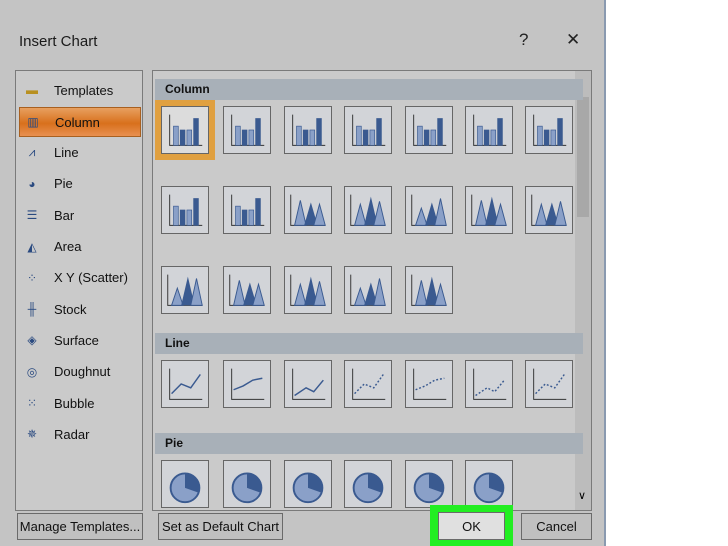 This screenshot has width=728, height=546. I want to click on sidebar-item-label: X Y (Scatter), so click(91, 278).